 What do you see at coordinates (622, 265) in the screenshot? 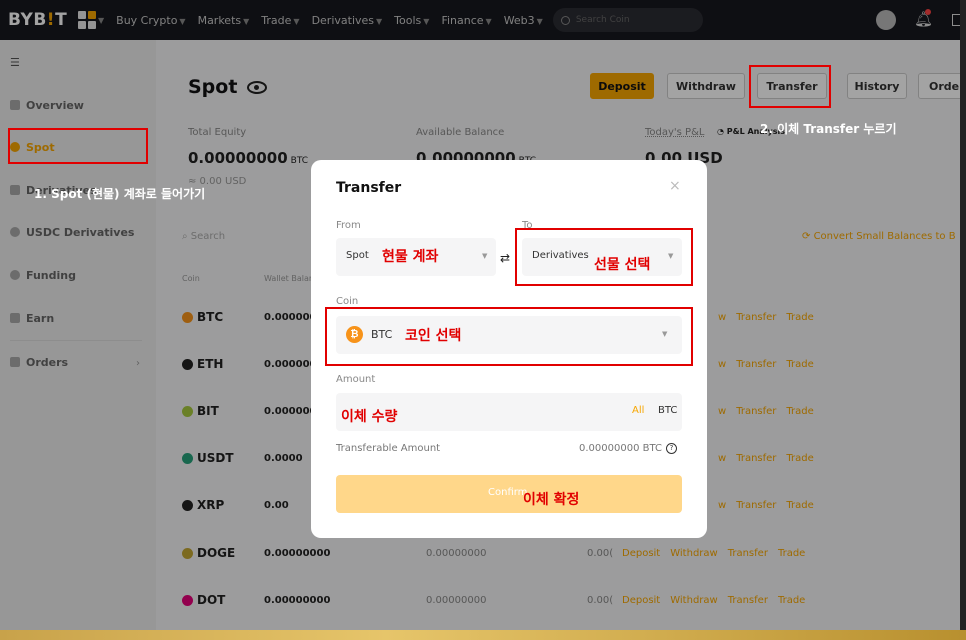
I see `annotation-select-futures: 선물 선택` at bounding box center [622, 265].